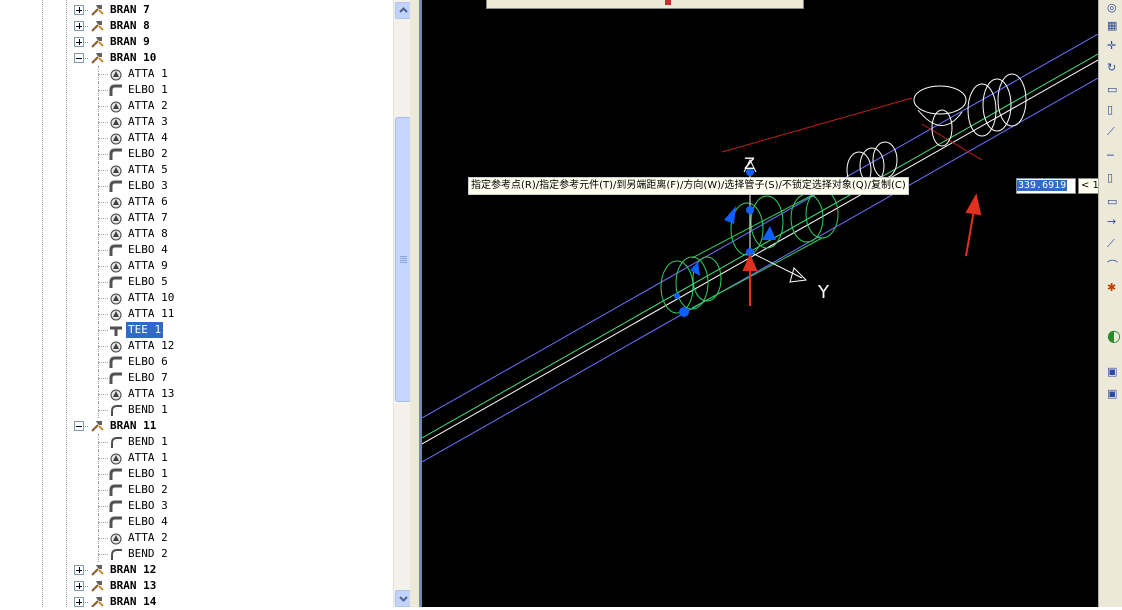  Describe the element at coordinates (130, 10) in the screenshot. I see `tree-node-label: BRAN 7` at that location.